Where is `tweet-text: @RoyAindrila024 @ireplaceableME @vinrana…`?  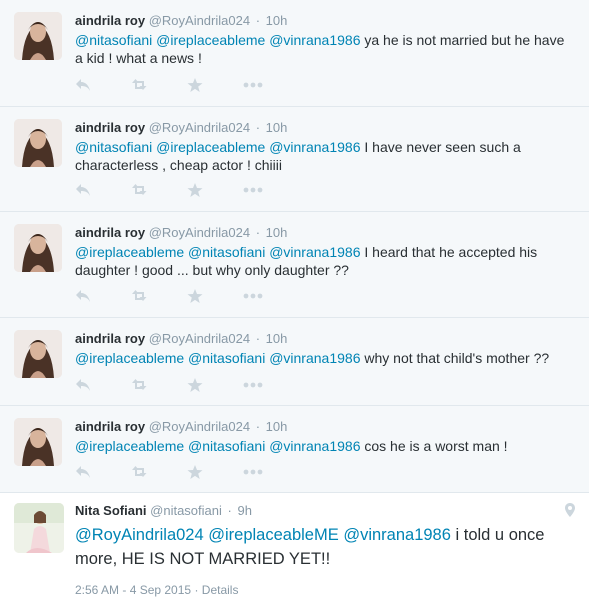
tweet-text: @RoyAindrila024 @ireplaceableME @vinrana… is located at coordinates (330, 547).